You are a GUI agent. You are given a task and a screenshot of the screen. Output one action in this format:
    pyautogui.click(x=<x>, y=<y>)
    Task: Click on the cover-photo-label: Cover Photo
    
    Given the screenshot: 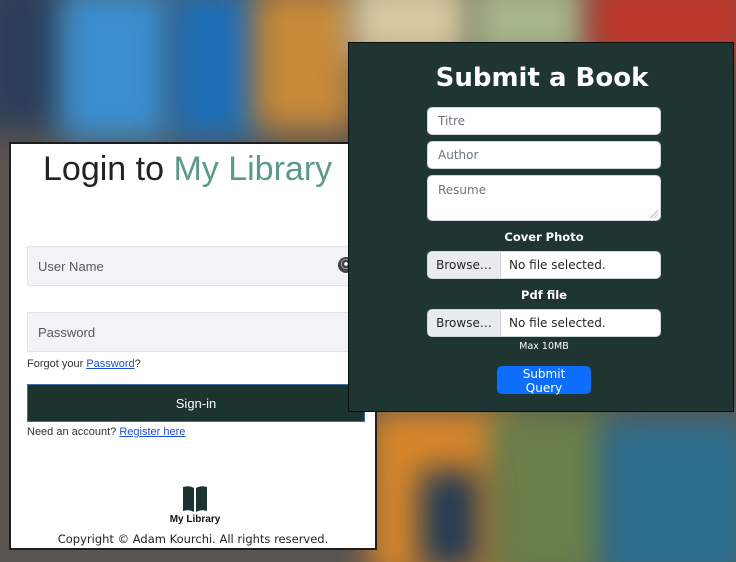 What is the action you would take?
    pyautogui.click(x=544, y=237)
    